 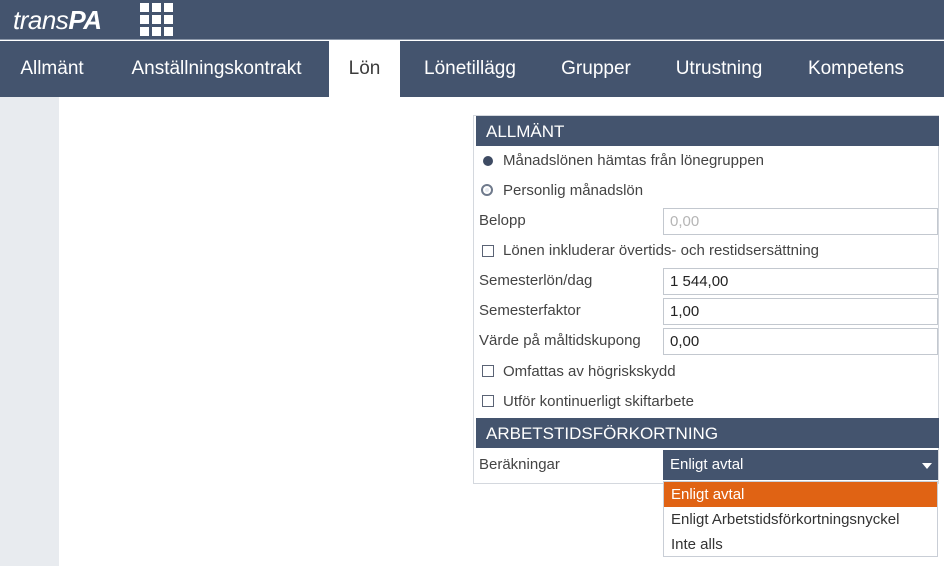 What do you see at coordinates (800, 494) in the screenshot?
I see `dropdown-option-enligt-avtal: Enligt avtal` at bounding box center [800, 494].